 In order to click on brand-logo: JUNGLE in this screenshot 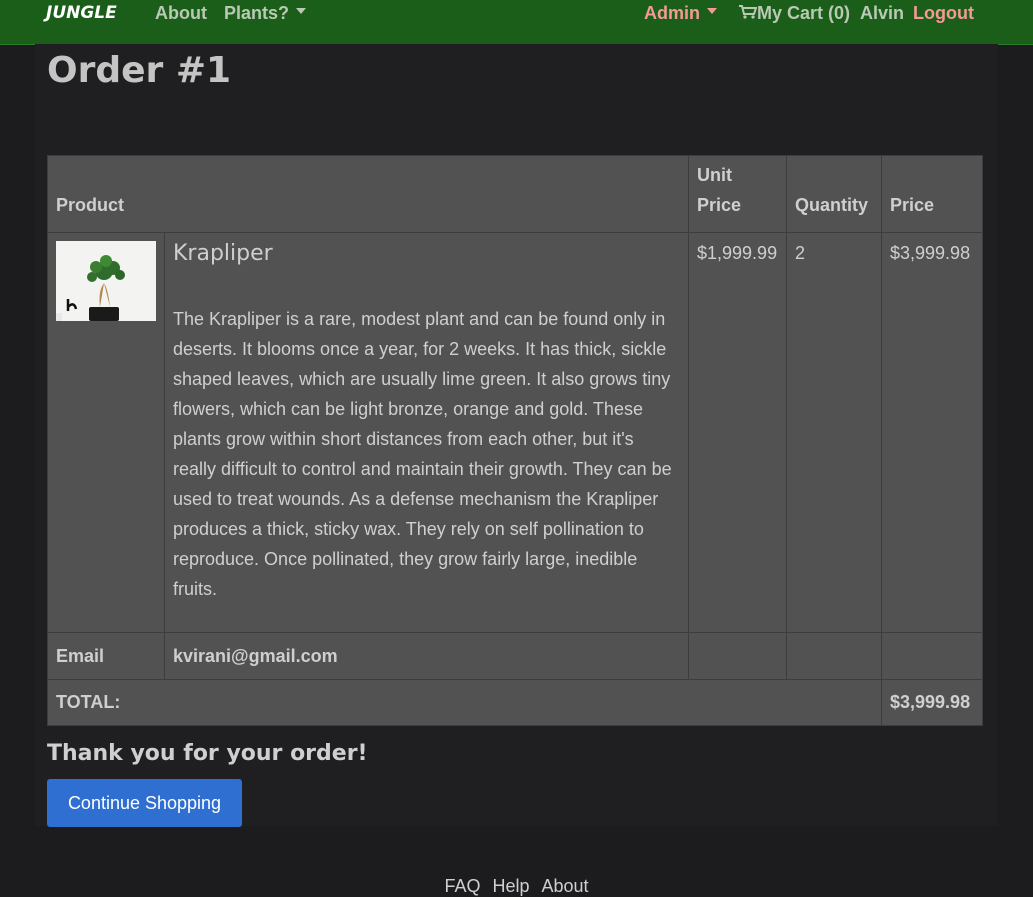, I will do `click(81, 13)`.